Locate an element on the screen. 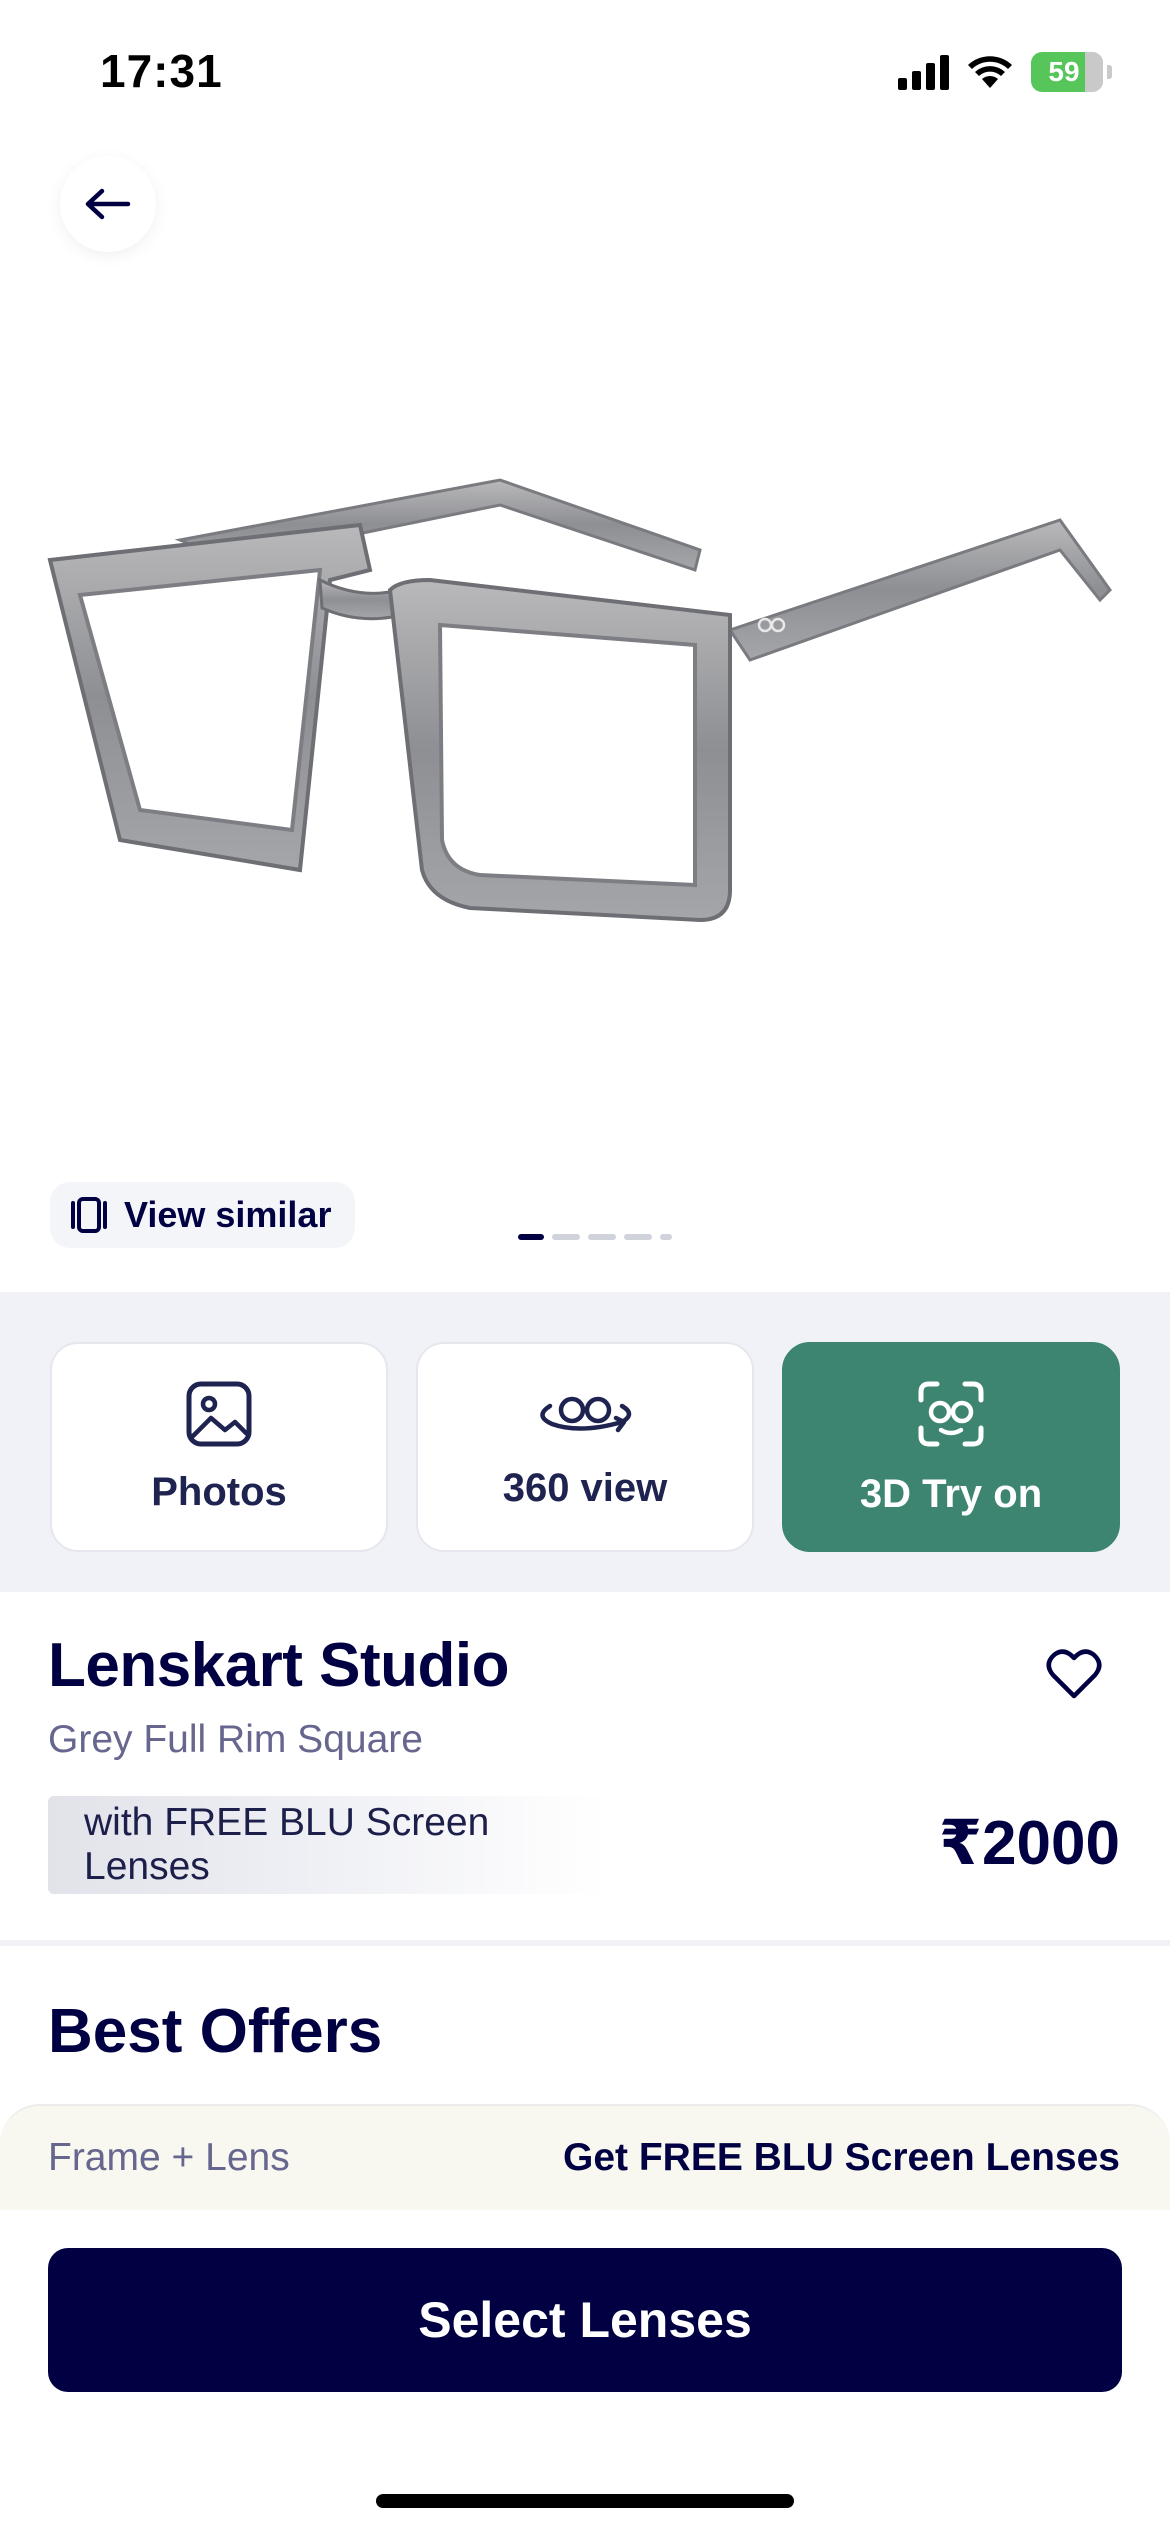  cards-stack-icon is located at coordinates (89, 1215).